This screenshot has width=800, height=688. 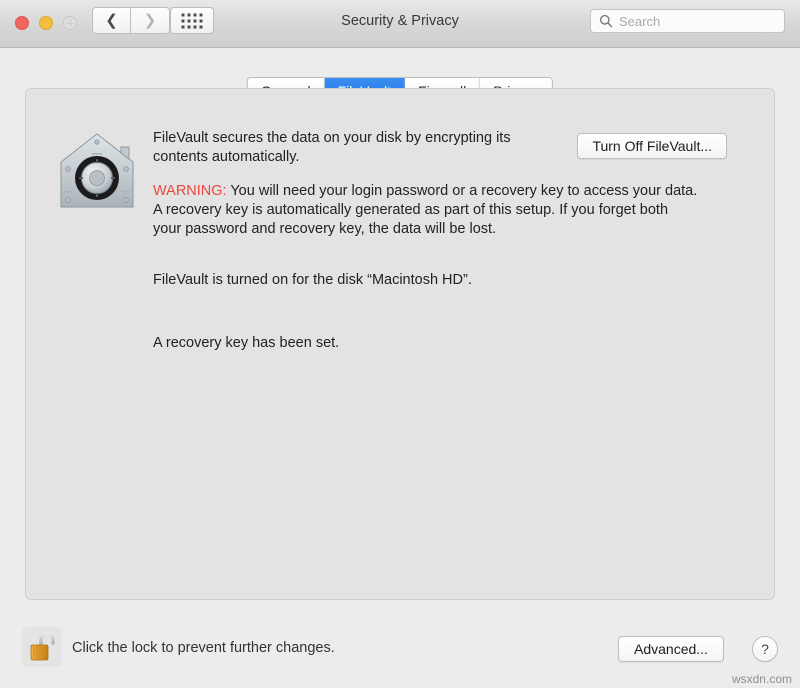 What do you see at coordinates (765, 649) in the screenshot?
I see `help-button: ?` at bounding box center [765, 649].